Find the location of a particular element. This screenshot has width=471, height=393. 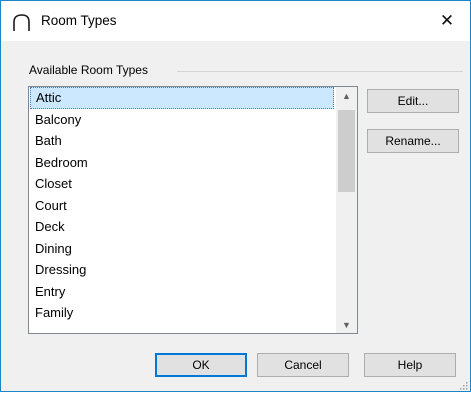

list-item: Attic is located at coordinates (182, 98).